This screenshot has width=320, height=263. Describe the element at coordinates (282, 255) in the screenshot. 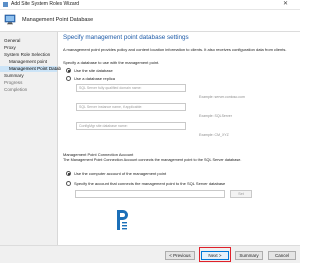

I see `cancel-button: Cancel` at that location.